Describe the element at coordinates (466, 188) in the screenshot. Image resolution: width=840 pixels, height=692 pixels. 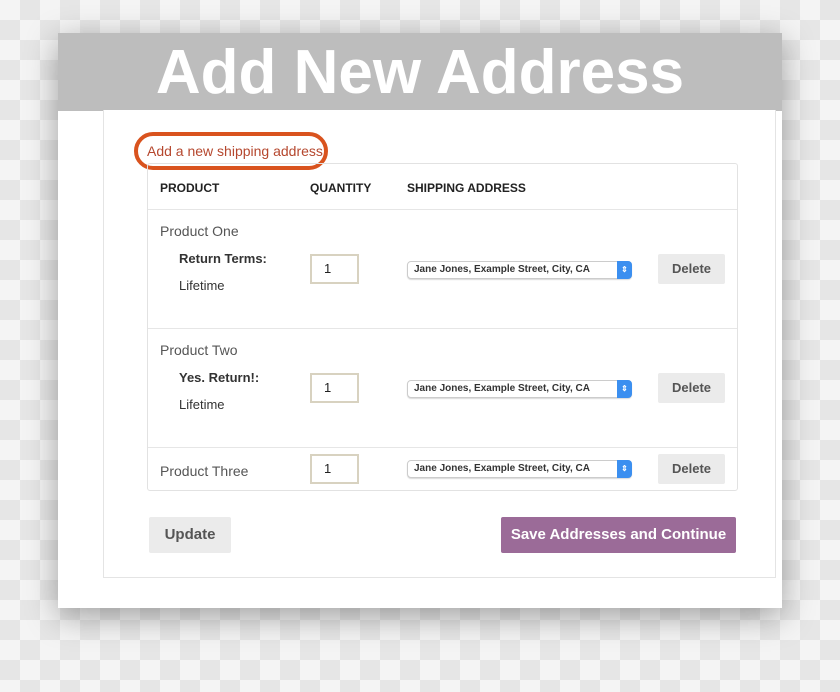
I see `header-shipping-address: SHIPPING ADDRESS` at that location.